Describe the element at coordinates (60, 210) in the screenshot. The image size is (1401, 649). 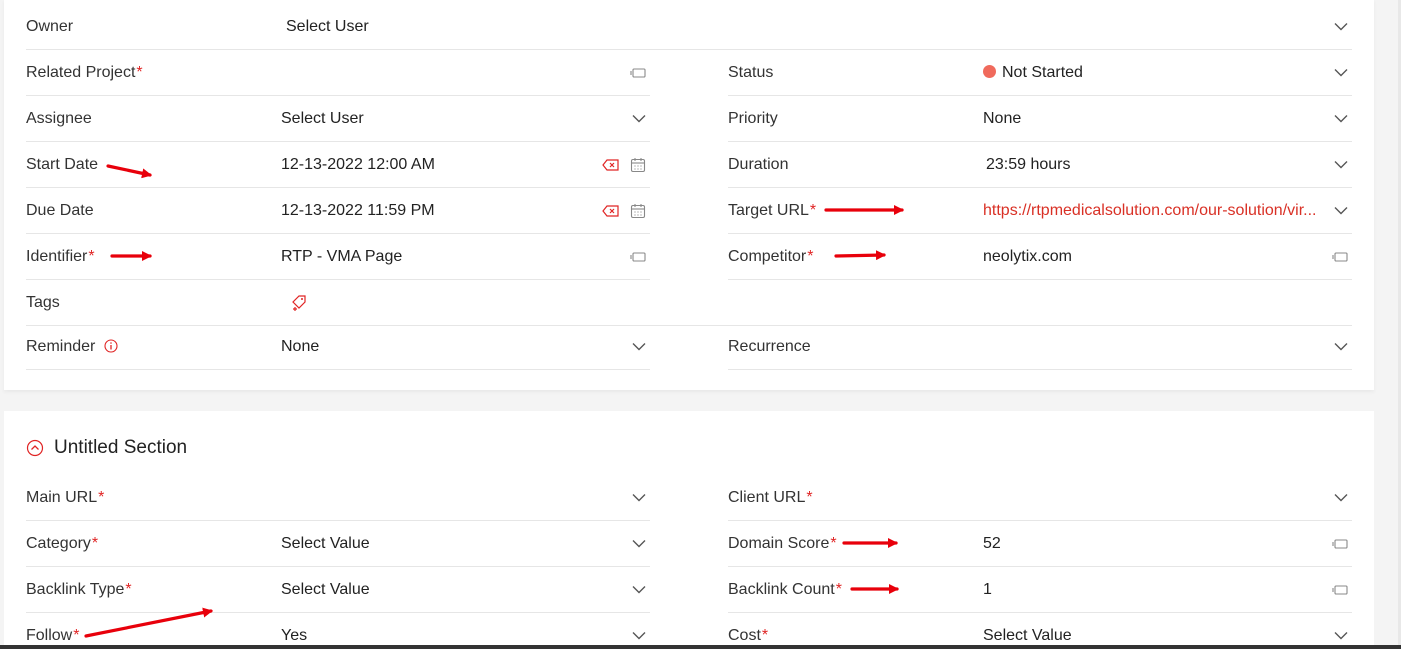
I see `due-date-label: Due Date` at that location.